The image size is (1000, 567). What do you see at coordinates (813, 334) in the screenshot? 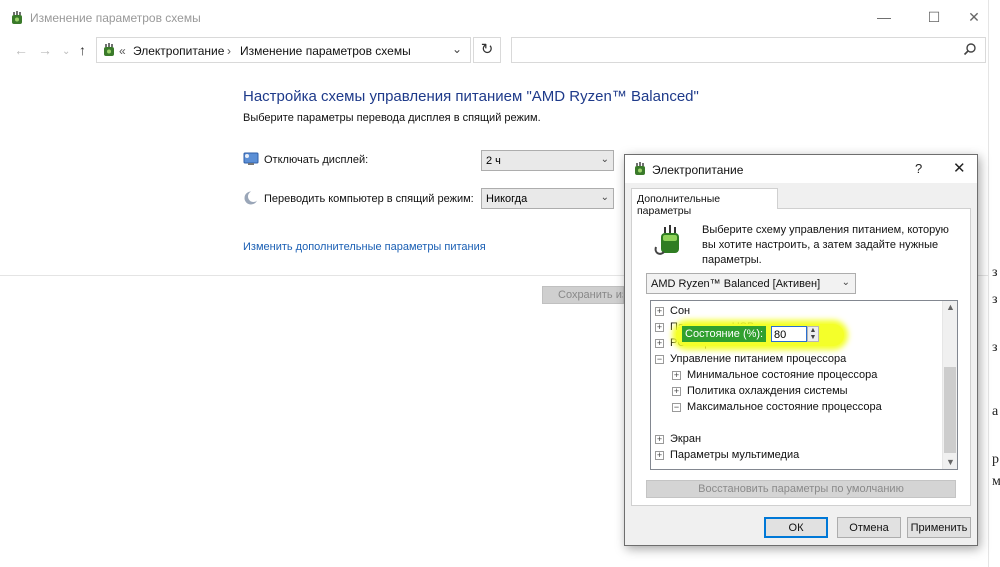
I see `processor-state-spinner: ▲ ▼` at bounding box center [813, 334].